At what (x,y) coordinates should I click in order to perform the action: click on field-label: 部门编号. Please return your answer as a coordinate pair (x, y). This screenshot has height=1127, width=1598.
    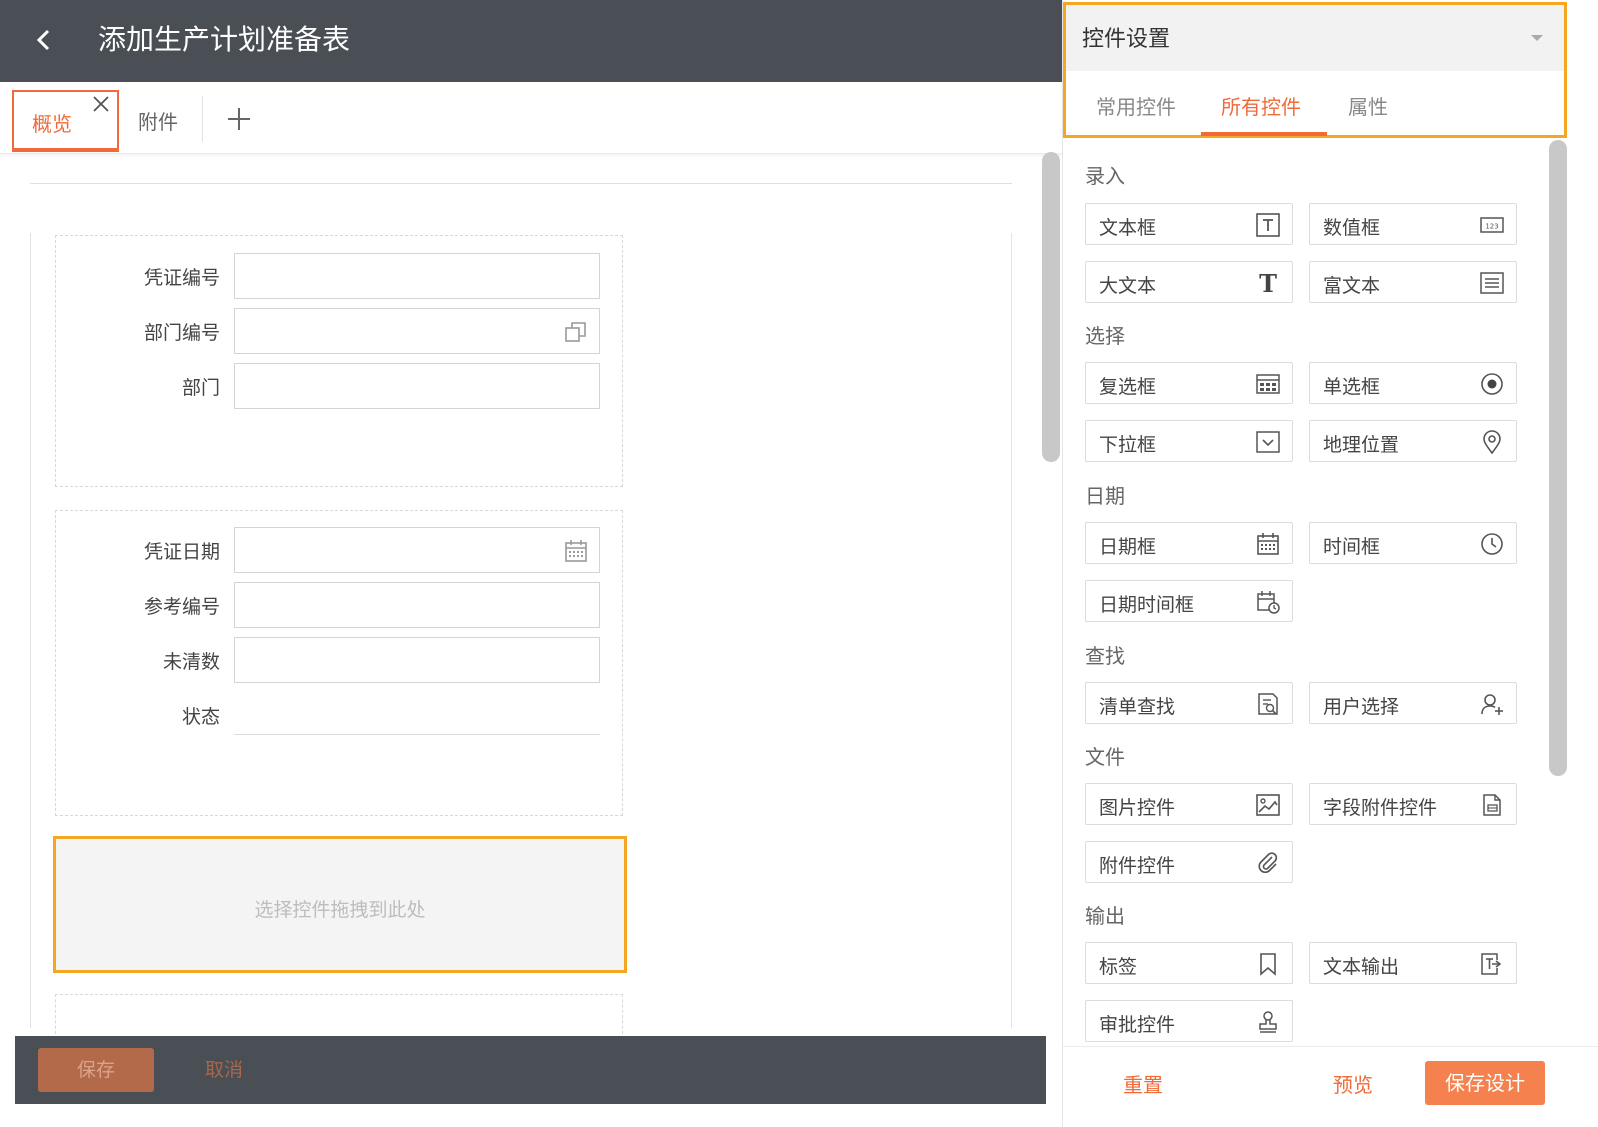
    Looking at the image, I should click on (181, 333).